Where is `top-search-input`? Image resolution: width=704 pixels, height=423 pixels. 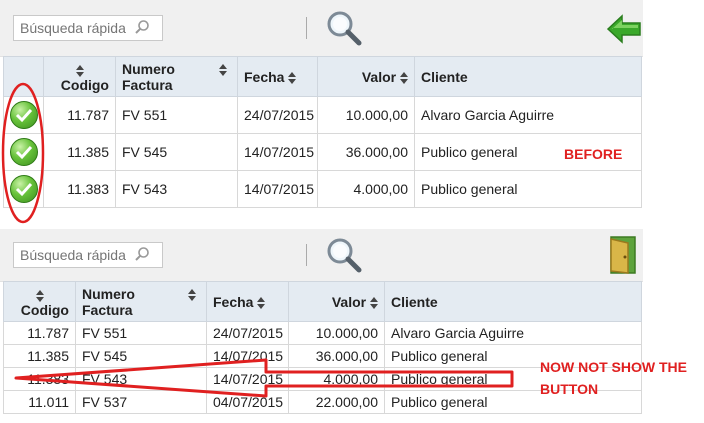 top-search-input is located at coordinates (75, 28).